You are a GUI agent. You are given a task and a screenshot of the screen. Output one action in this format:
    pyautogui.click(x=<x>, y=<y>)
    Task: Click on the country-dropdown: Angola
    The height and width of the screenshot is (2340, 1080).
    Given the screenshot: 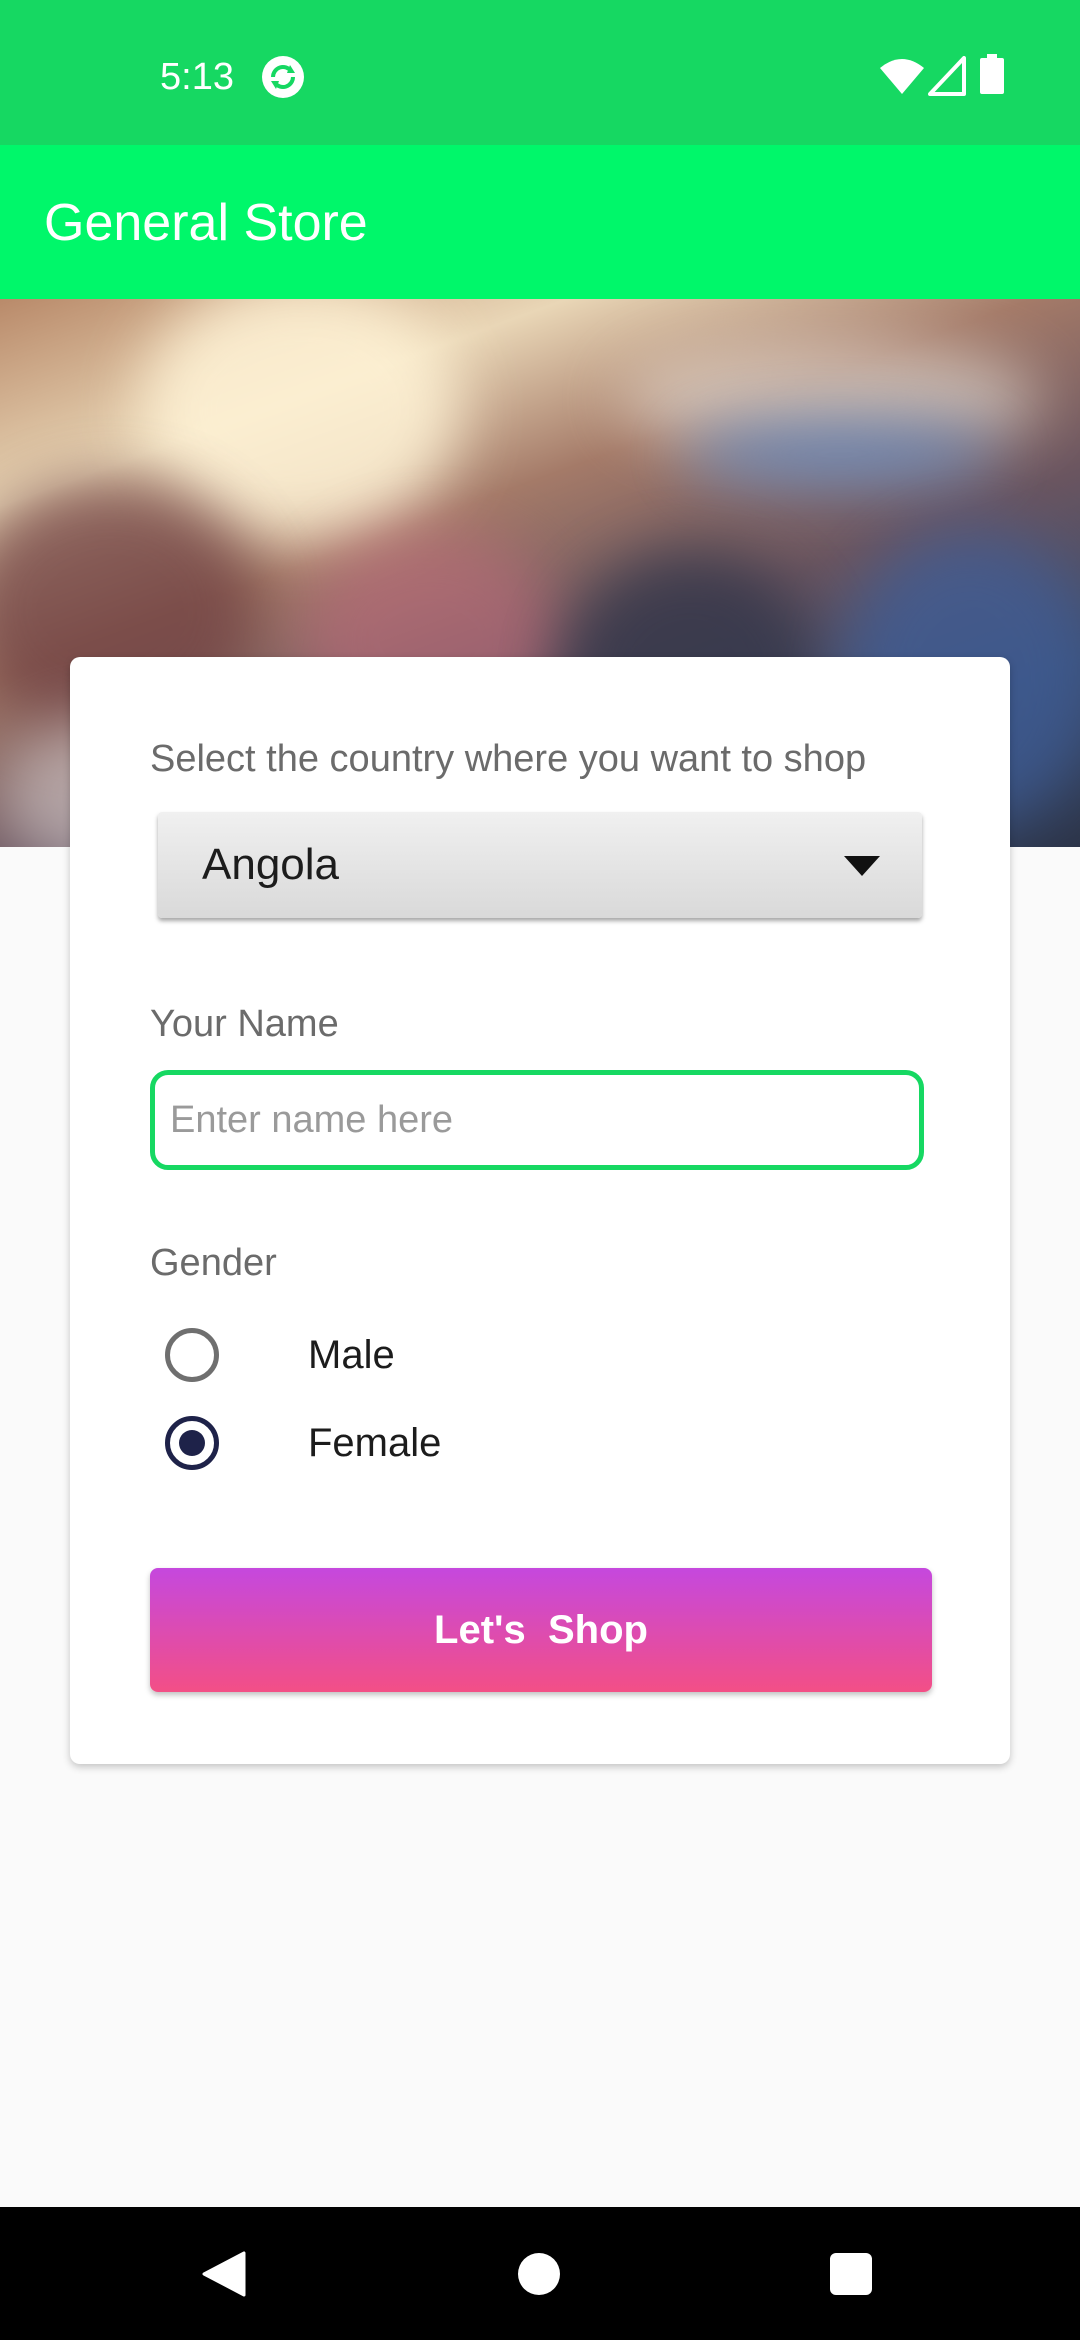 What is the action you would take?
    pyautogui.click(x=540, y=865)
    